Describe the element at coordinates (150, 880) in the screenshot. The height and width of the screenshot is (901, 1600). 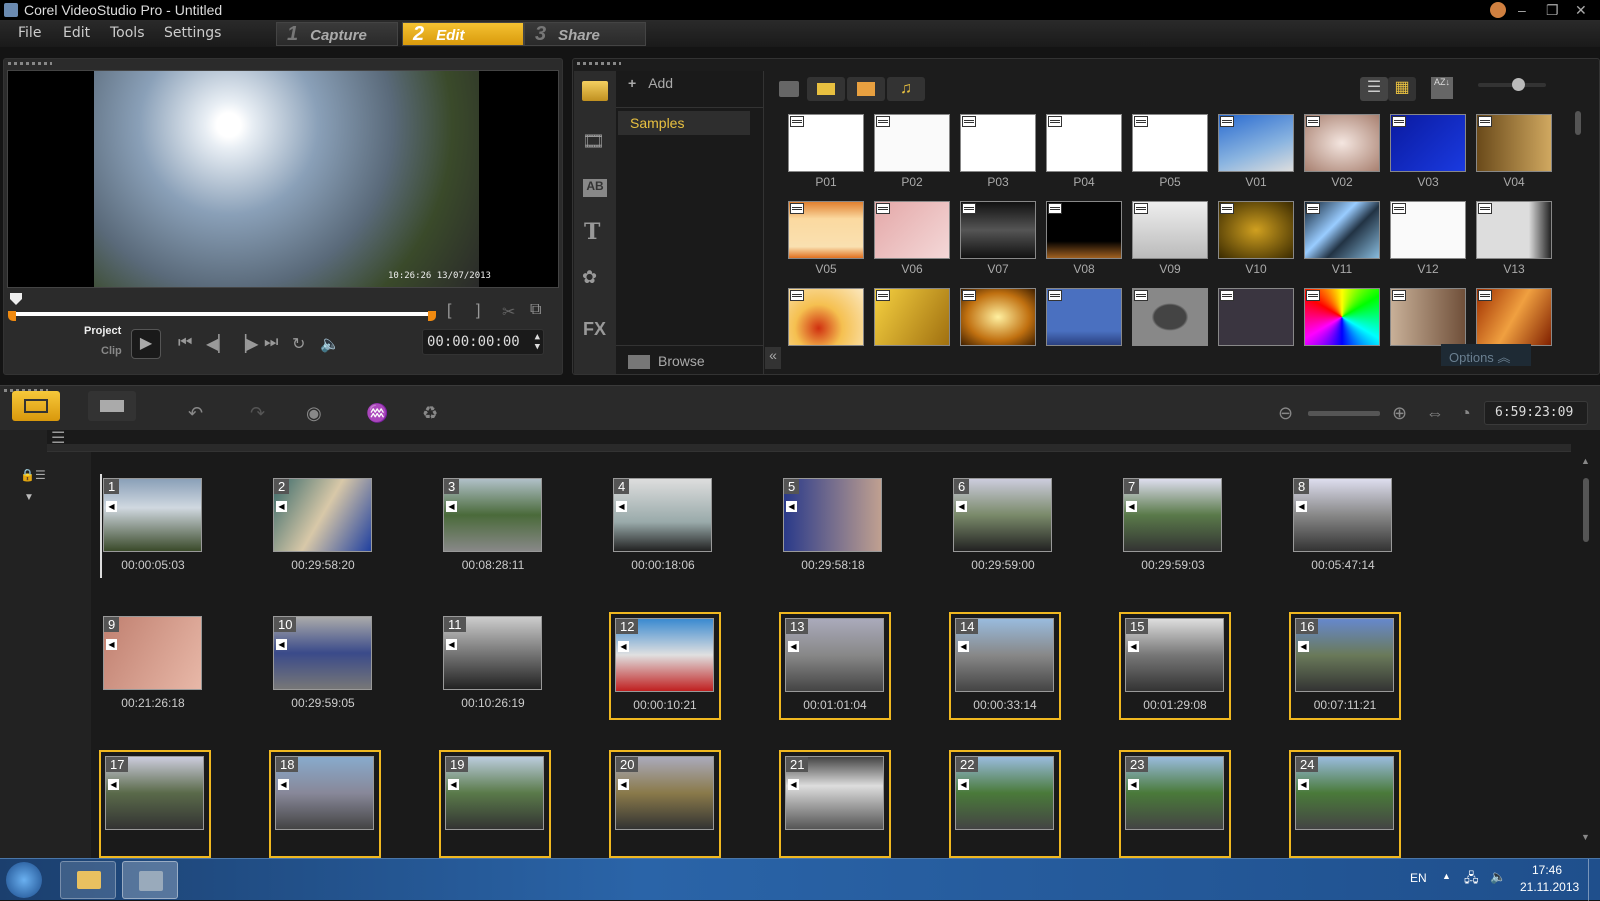
I see `taskbar-videostudio-button` at that location.